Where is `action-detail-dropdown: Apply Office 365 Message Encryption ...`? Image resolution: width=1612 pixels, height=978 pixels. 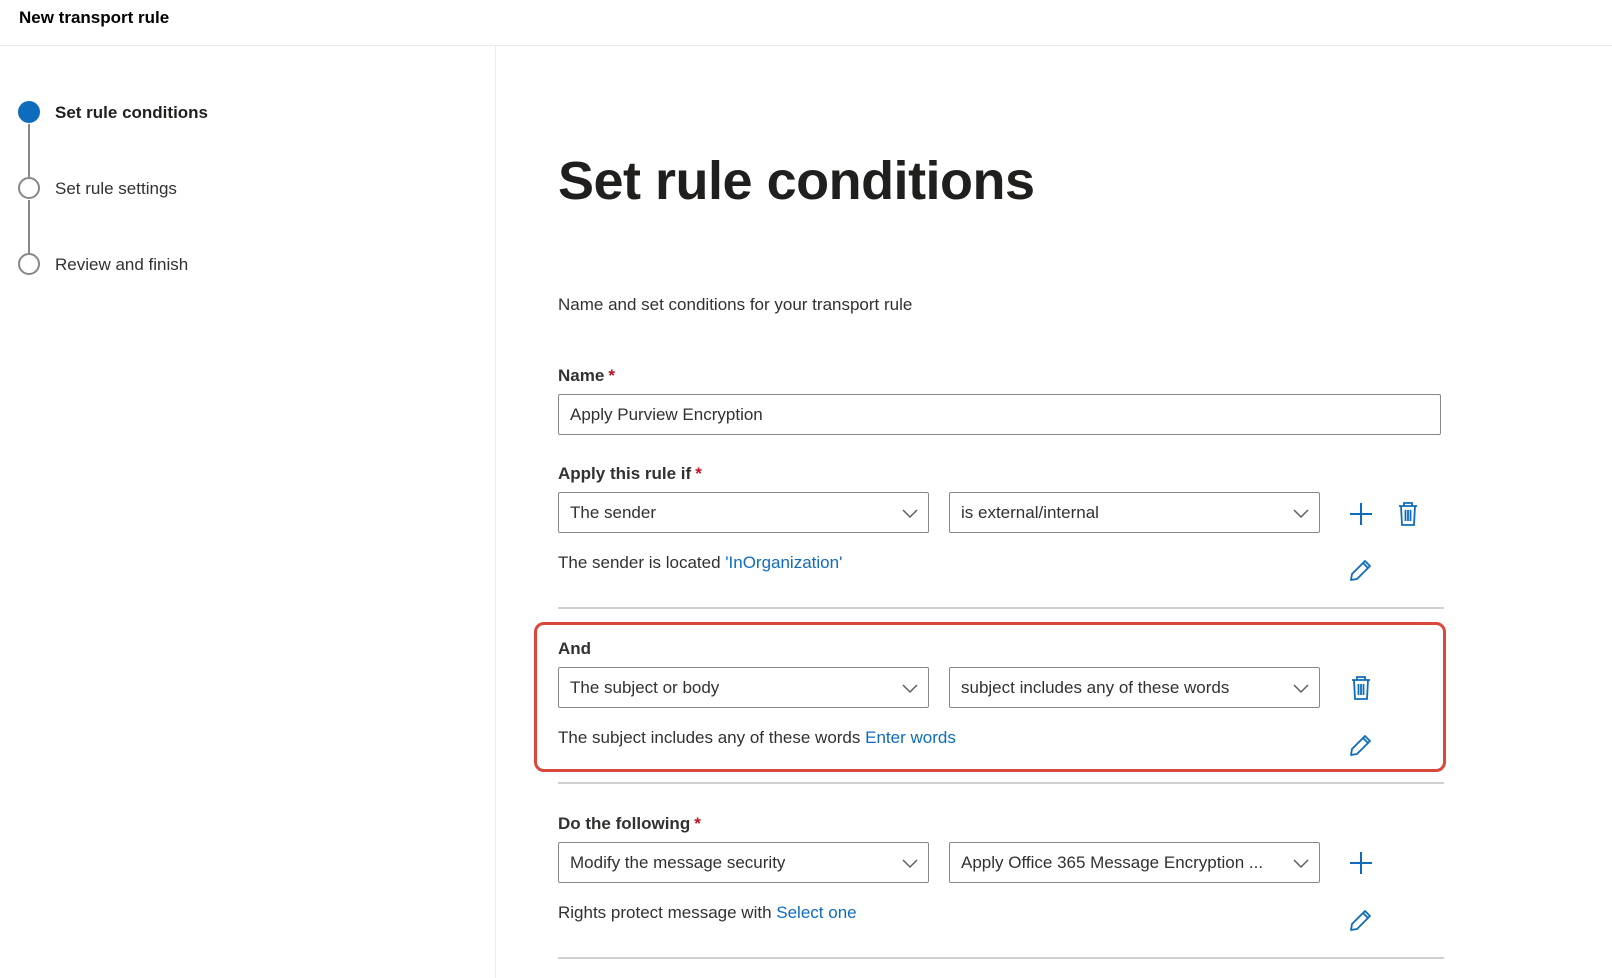 action-detail-dropdown: Apply Office 365 Message Encryption ... is located at coordinates (1134, 862).